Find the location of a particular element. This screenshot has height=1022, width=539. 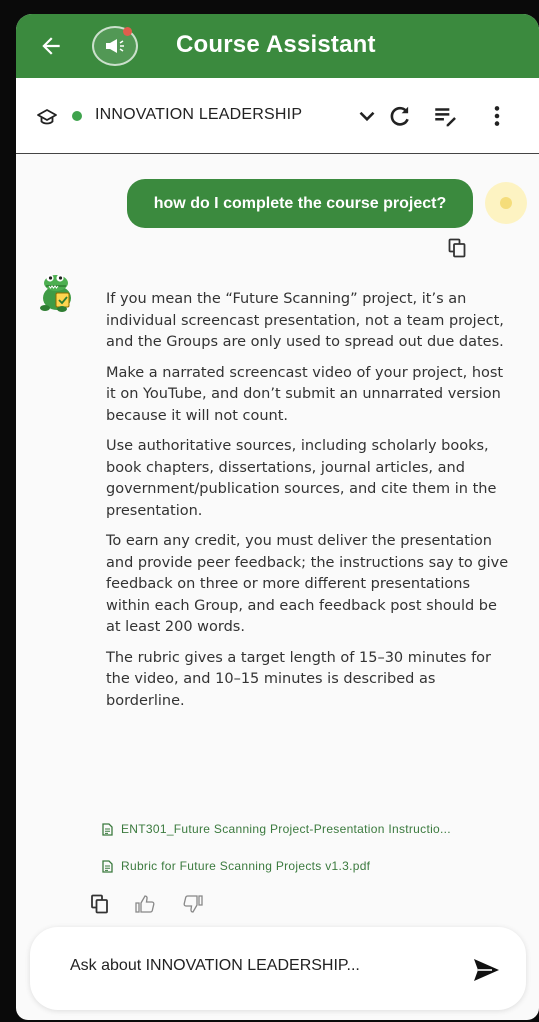

refresh-icon is located at coordinates (400, 116).